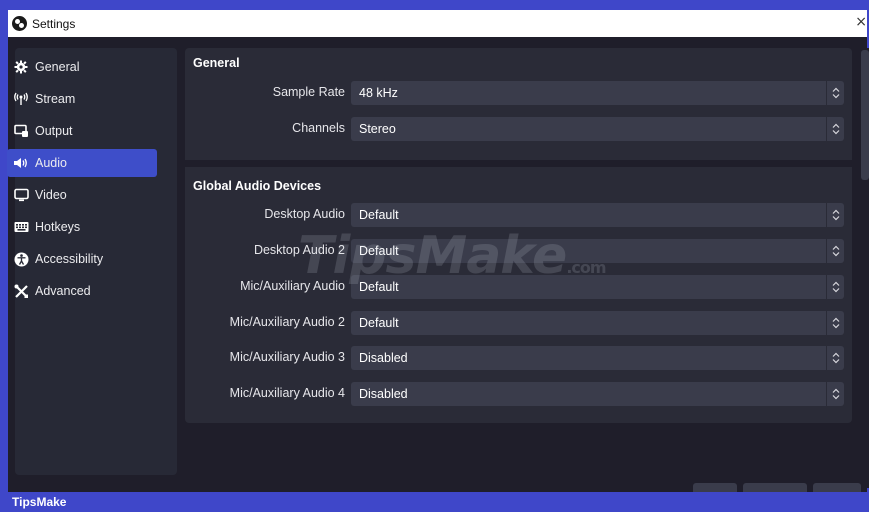 This screenshot has width=869, height=512. Describe the element at coordinates (379, 323) in the screenshot. I see `mic-aux-audio-2-value: Default` at that location.